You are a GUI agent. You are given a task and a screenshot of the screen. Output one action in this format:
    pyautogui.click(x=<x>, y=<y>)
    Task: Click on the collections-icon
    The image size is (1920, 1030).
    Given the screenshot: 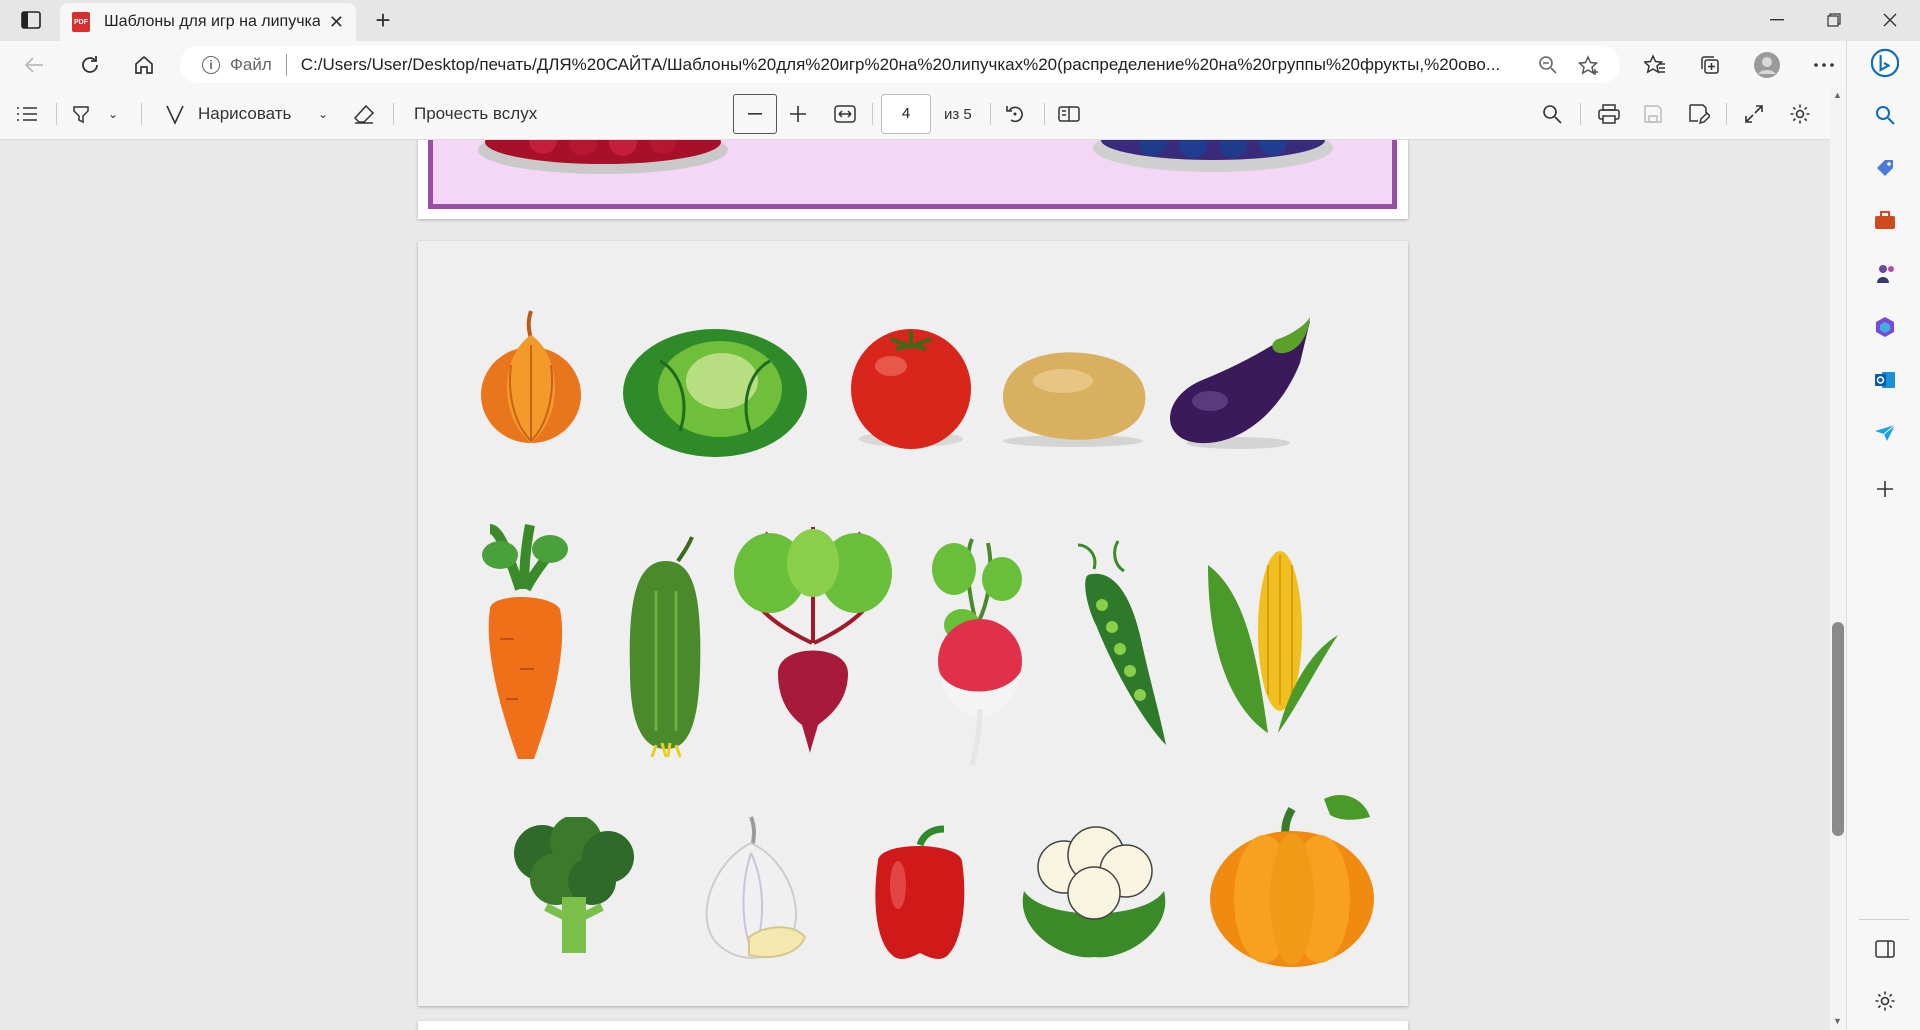 What is the action you would take?
    pyautogui.click(x=1710, y=65)
    